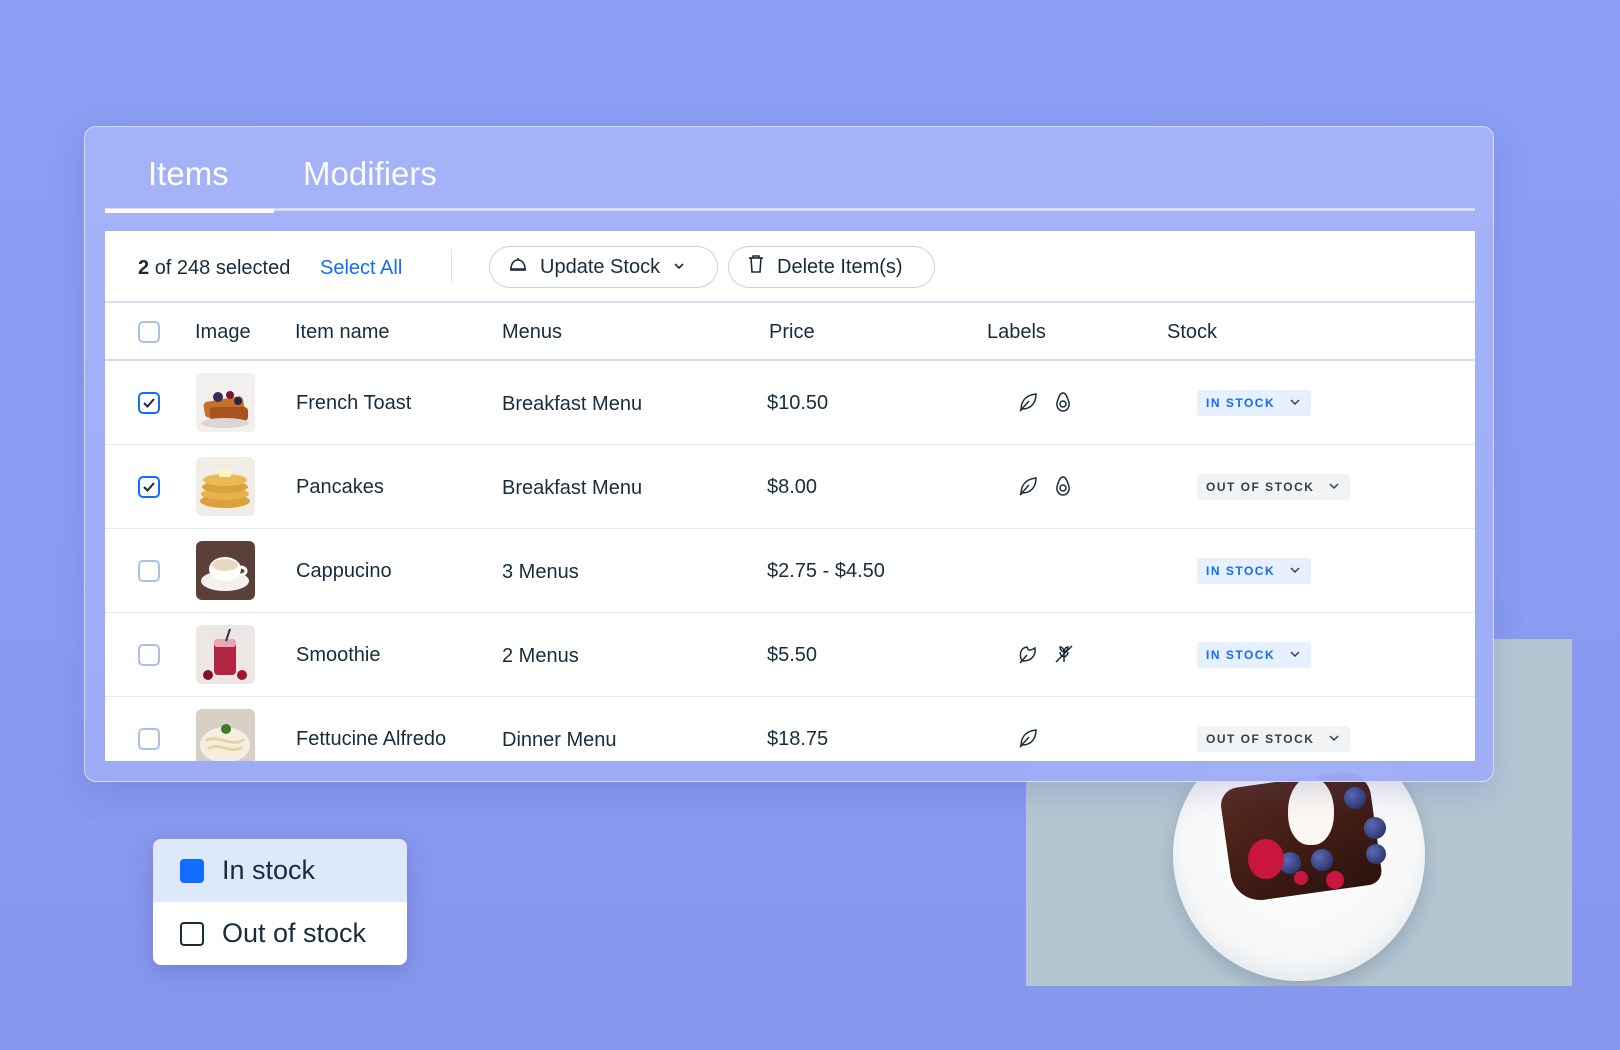 Image resolution: width=1620 pixels, height=1050 pixels. Describe the element at coordinates (756, 267) in the screenshot. I see `trash-icon` at that location.